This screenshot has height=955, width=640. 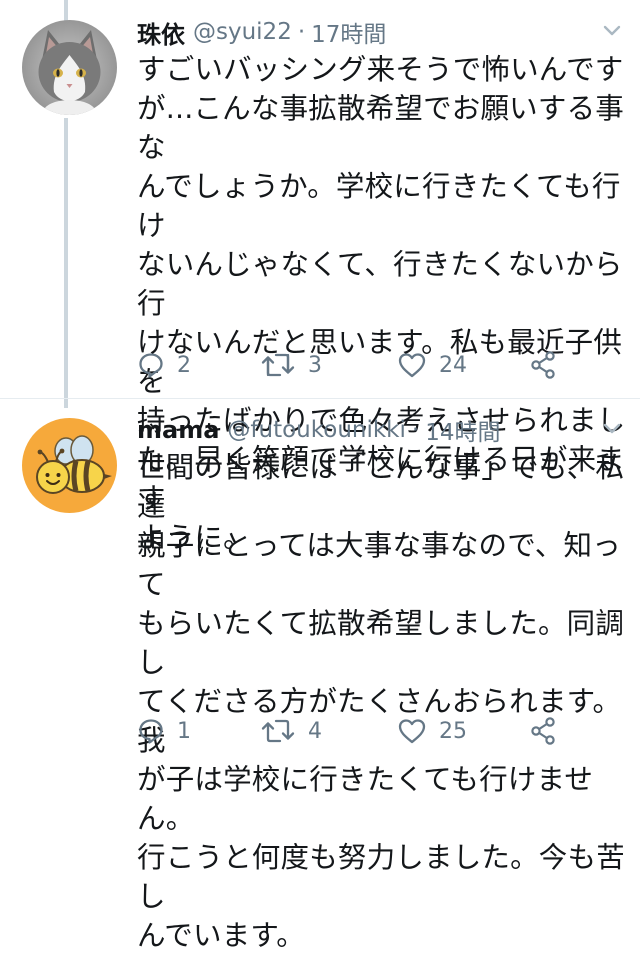 What do you see at coordinates (69, 465) in the screenshot?
I see `avatar-bee` at bounding box center [69, 465].